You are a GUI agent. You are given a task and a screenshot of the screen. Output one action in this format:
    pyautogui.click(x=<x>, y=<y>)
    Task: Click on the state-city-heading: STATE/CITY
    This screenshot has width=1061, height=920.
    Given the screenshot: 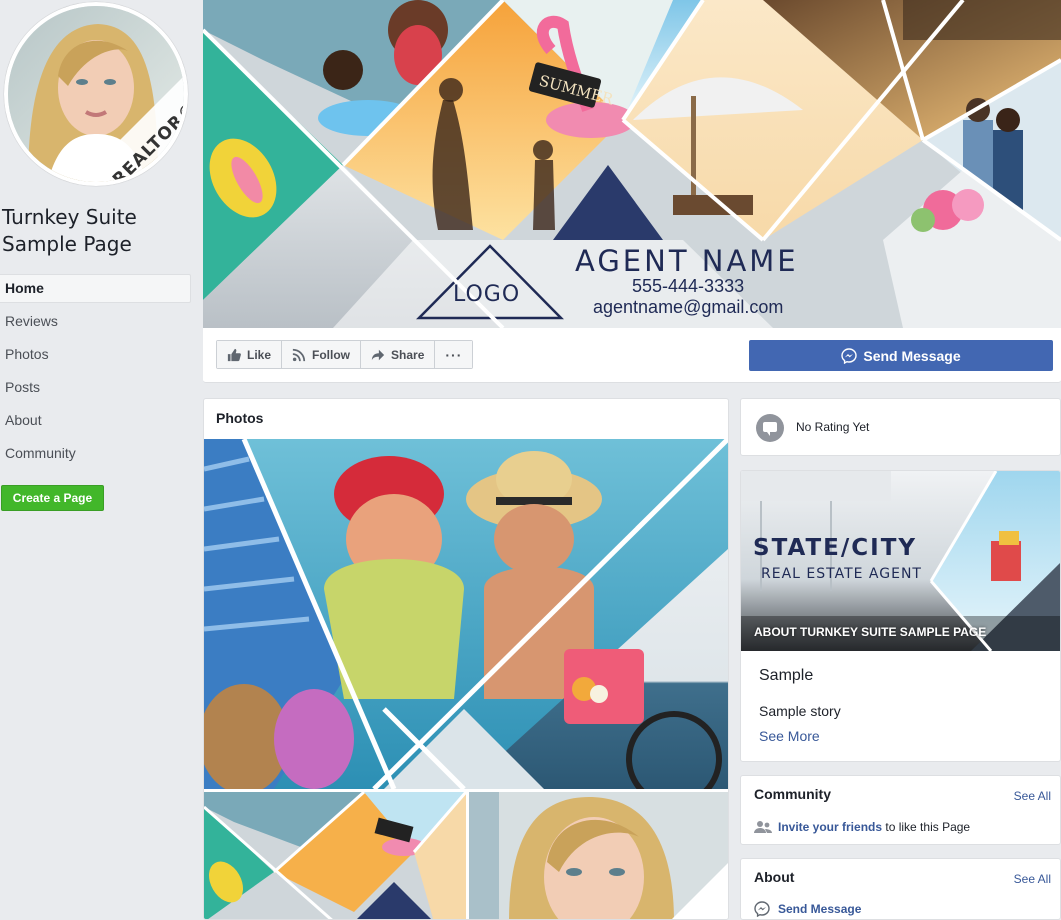 What is the action you would take?
    pyautogui.click(x=835, y=548)
    